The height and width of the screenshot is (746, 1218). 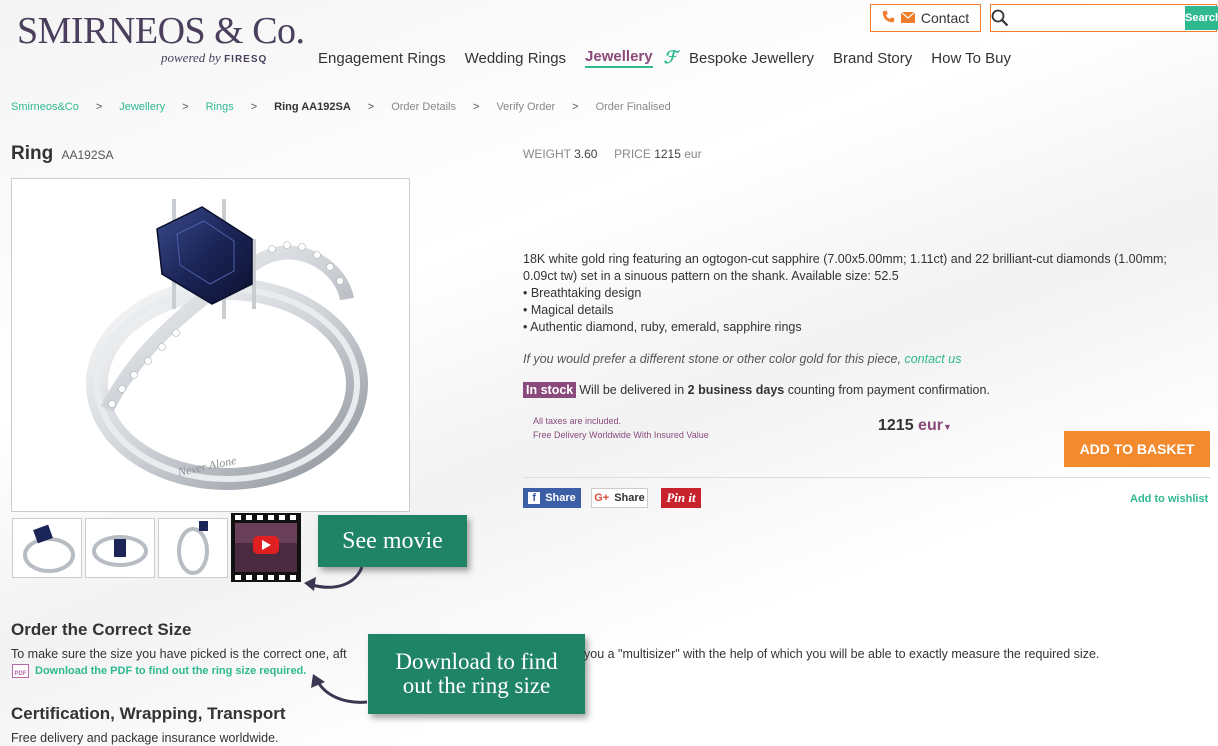 I want to click on google-share-button: G+ Share, so click(x=619, y=498).